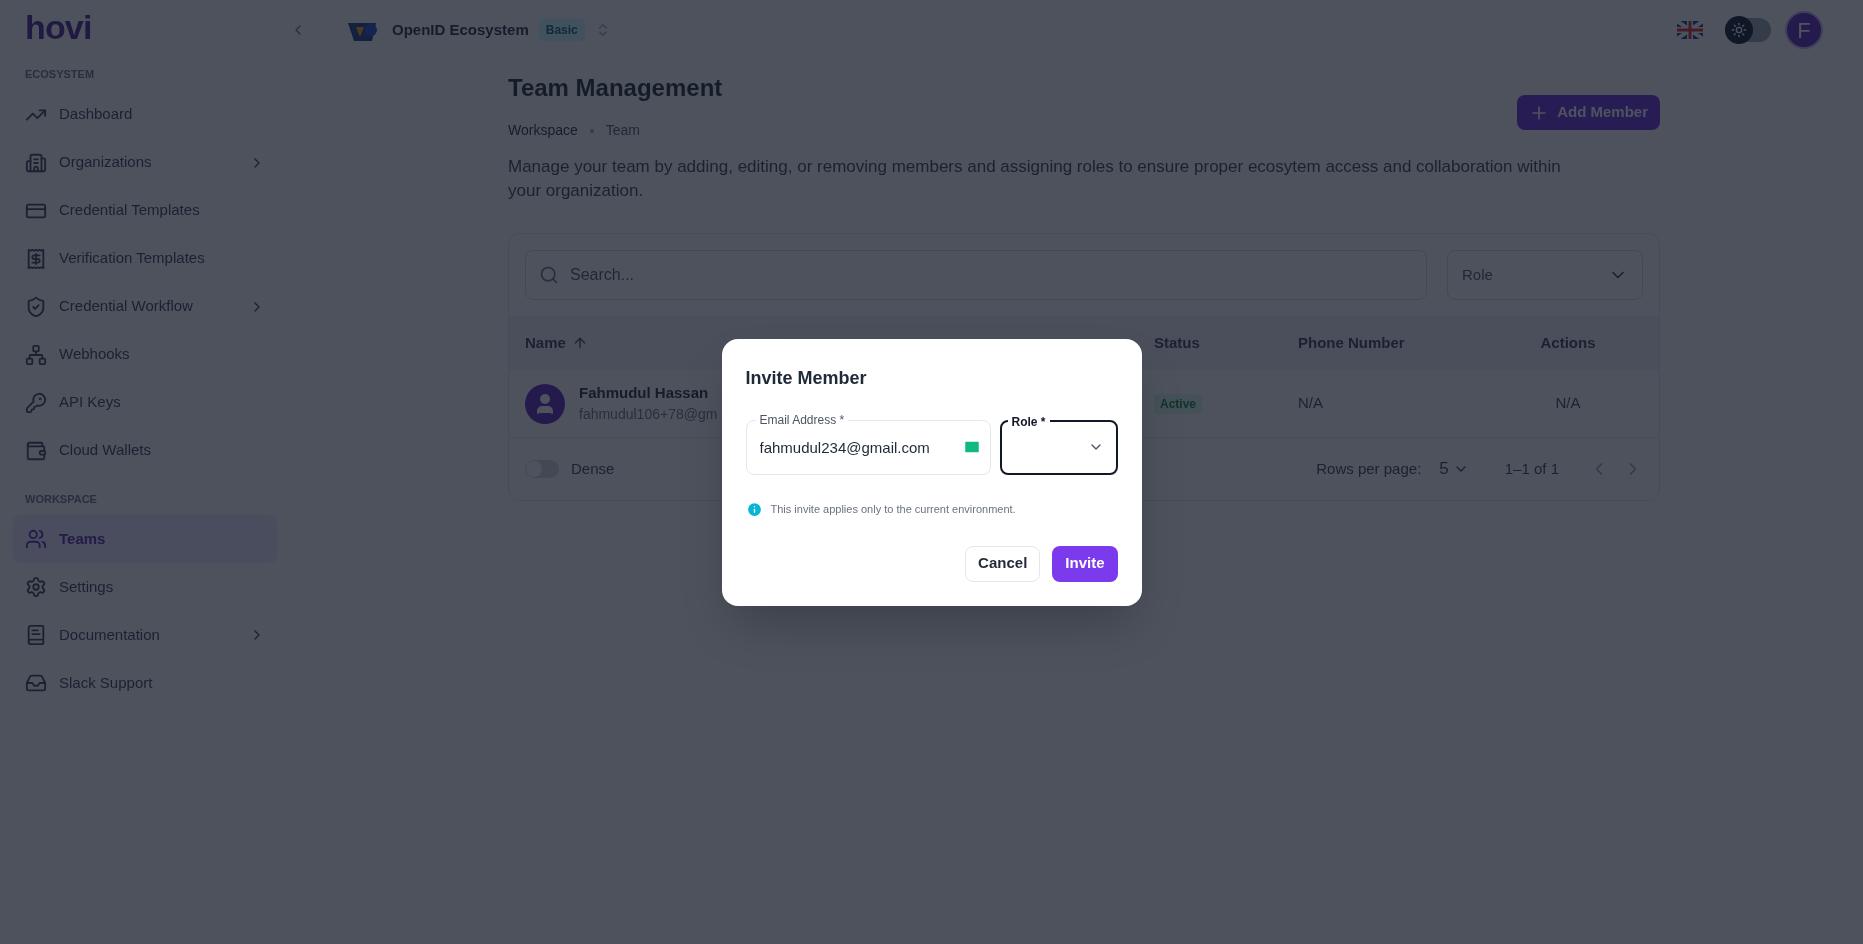  What do you see at coordinates (615, 88) in the screenshot?
I see `page-title: Team Management` at bounding box center [615, 88].